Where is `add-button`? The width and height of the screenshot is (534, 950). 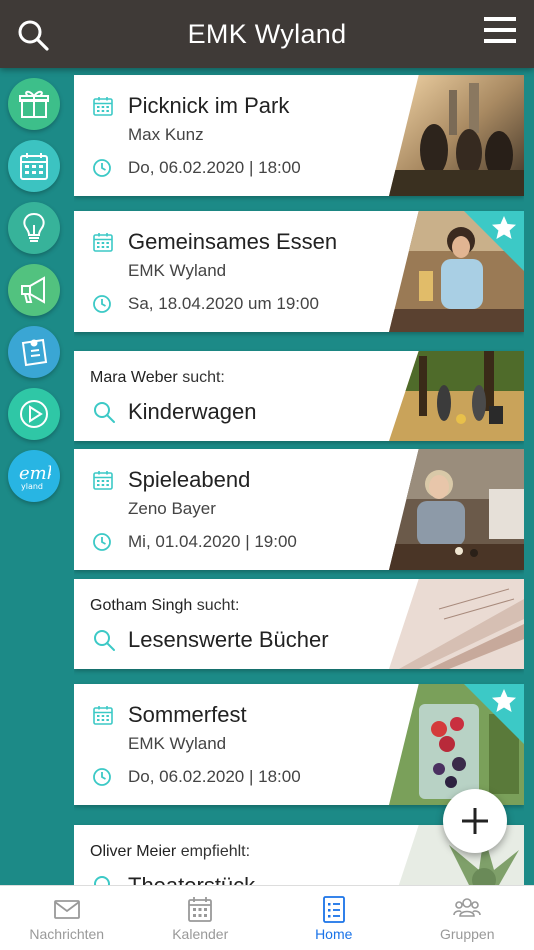 add-button is located at coordinates (475, 821).